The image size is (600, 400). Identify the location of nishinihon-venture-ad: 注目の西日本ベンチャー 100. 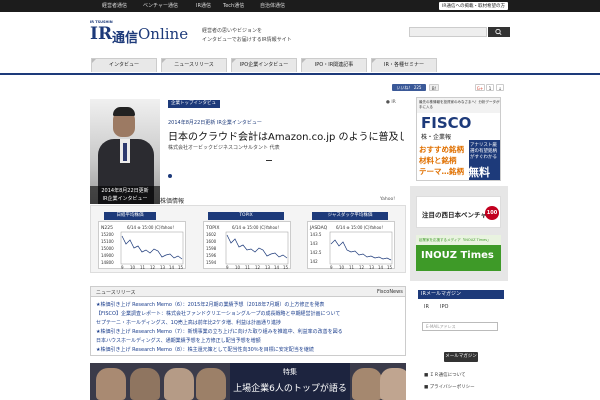
(458, 212).